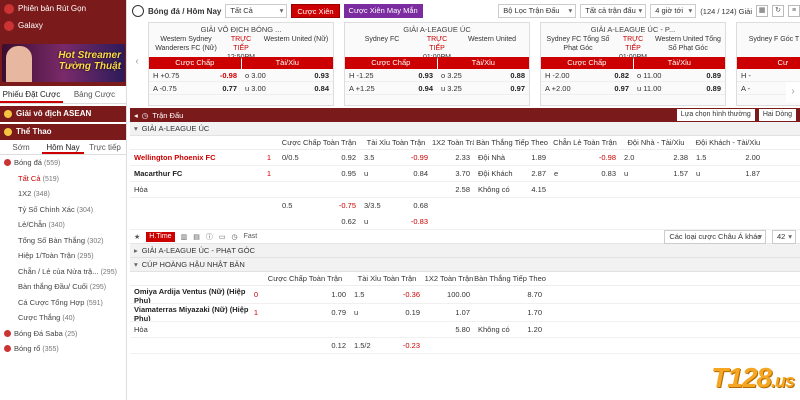 Image resolution: width=800 pixels, height=400 pixels. I want to click on sidebar-menu-item: Cá Cược Tổng Hợp (591), so click(63, 303).